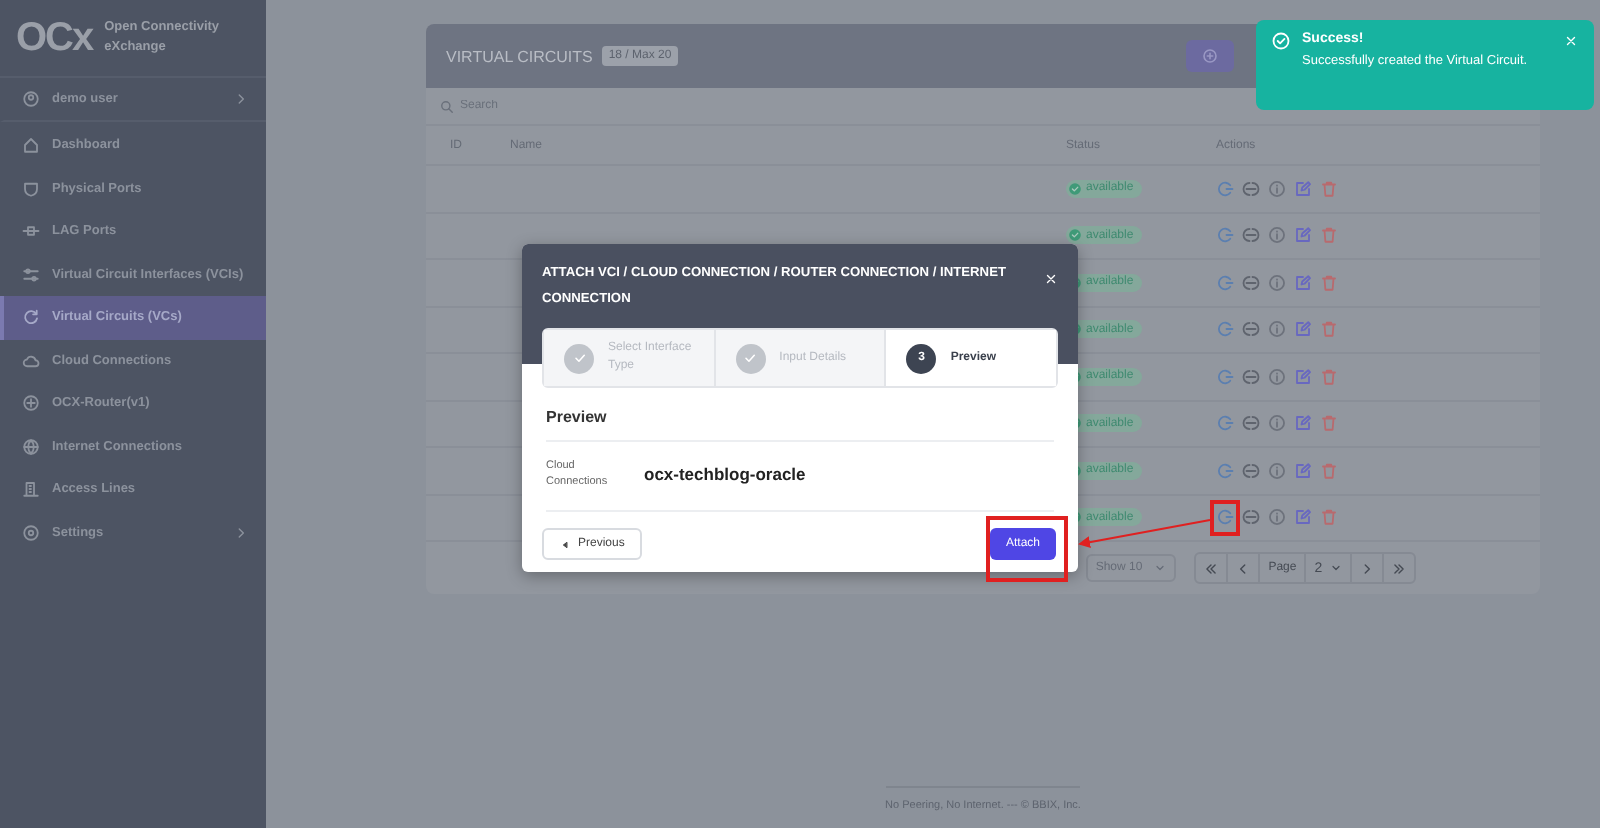 This screenshot has height=828, width=1600. Describe the element at coordinates (1144, 534) in the screenshot. I see `annotation-arrow` at that location.